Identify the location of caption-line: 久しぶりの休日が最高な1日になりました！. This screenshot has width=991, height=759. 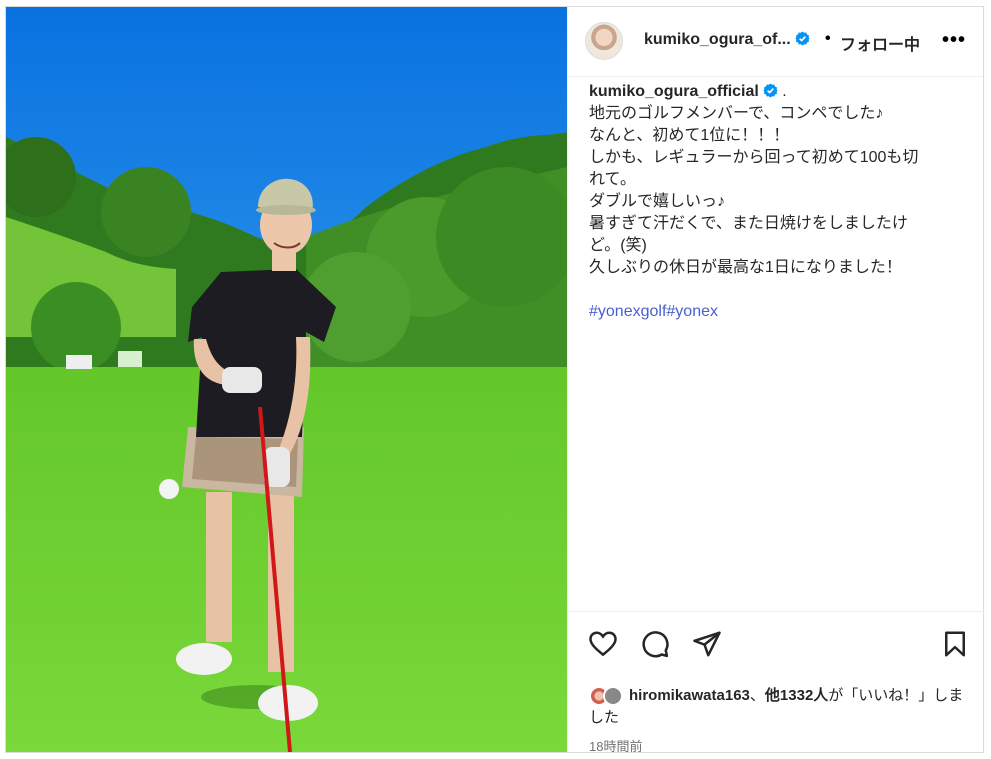
(745, 267).